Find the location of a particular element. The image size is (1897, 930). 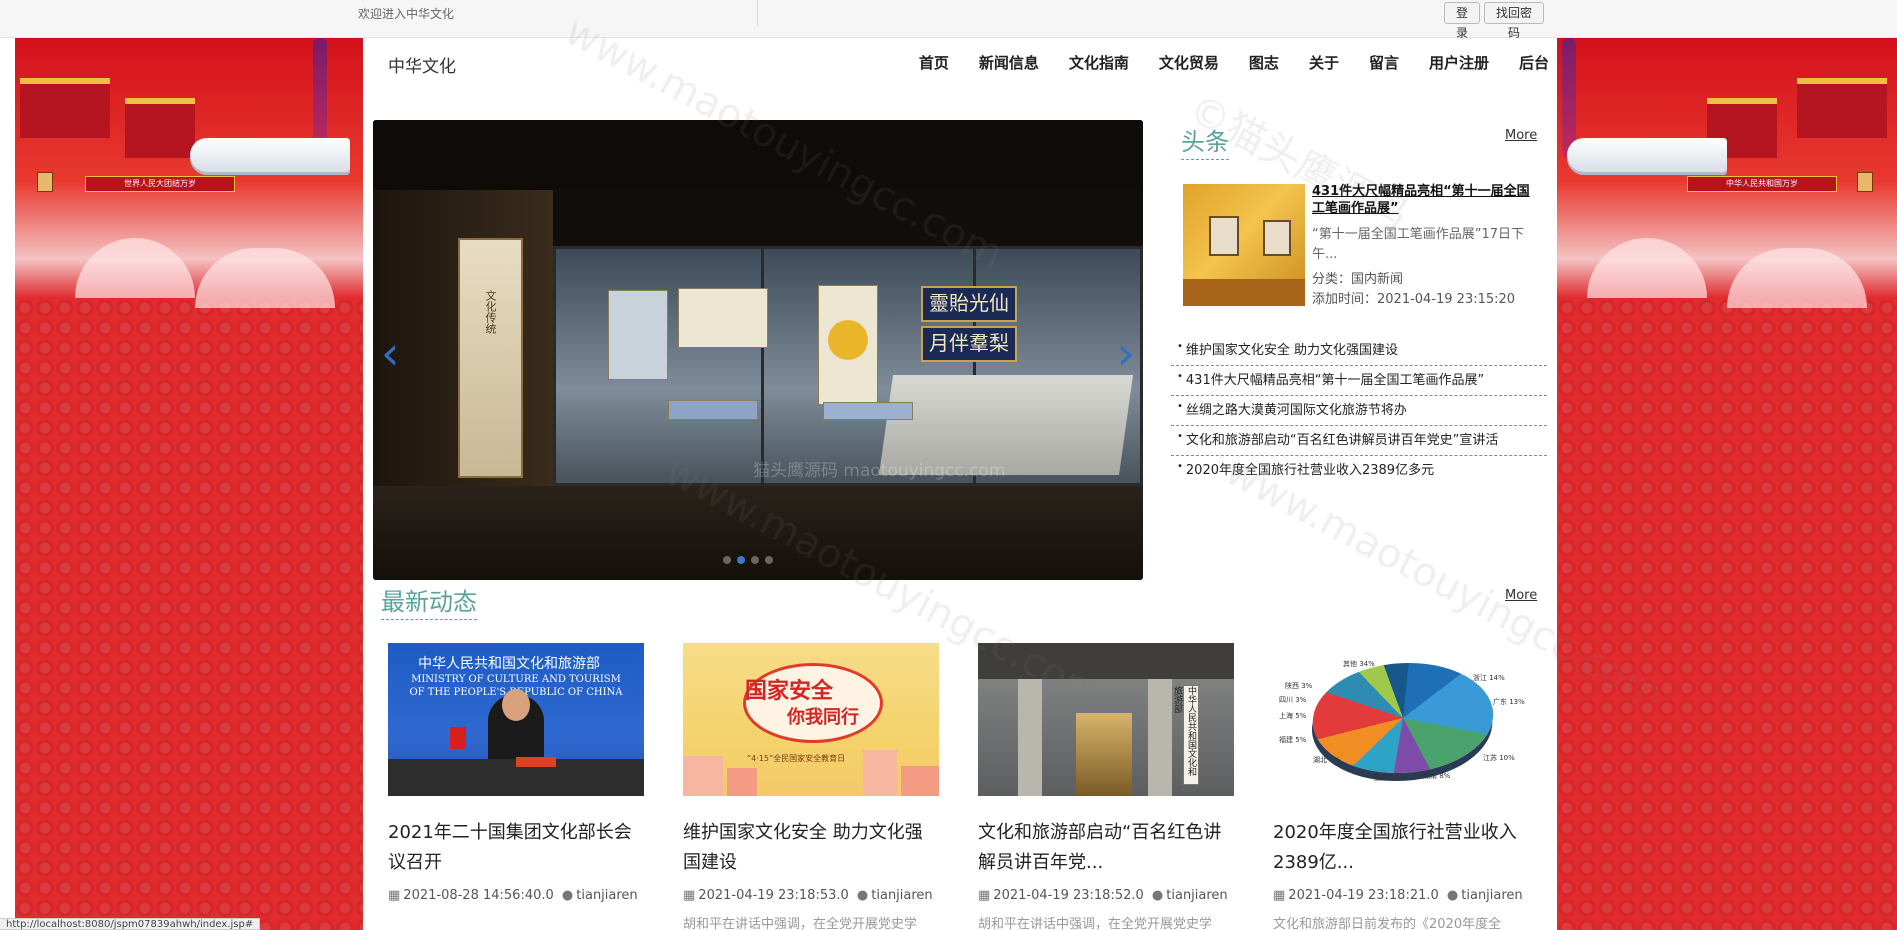

news-card-image: 国家安全 你我同行 “4·15”全民国家安全教育日 is located at coordinates (811, 719).